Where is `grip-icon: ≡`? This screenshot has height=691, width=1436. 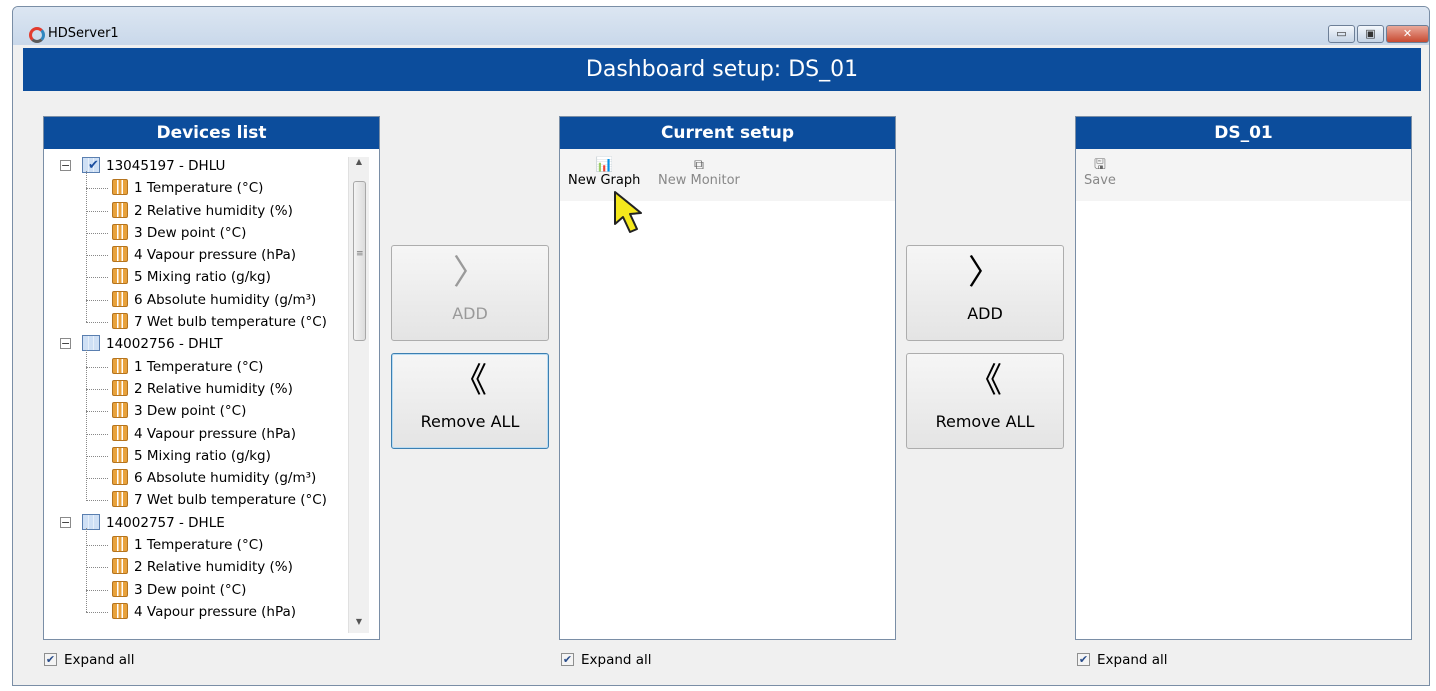
grip-icon: ≡ is located at coordinates (360, 254).